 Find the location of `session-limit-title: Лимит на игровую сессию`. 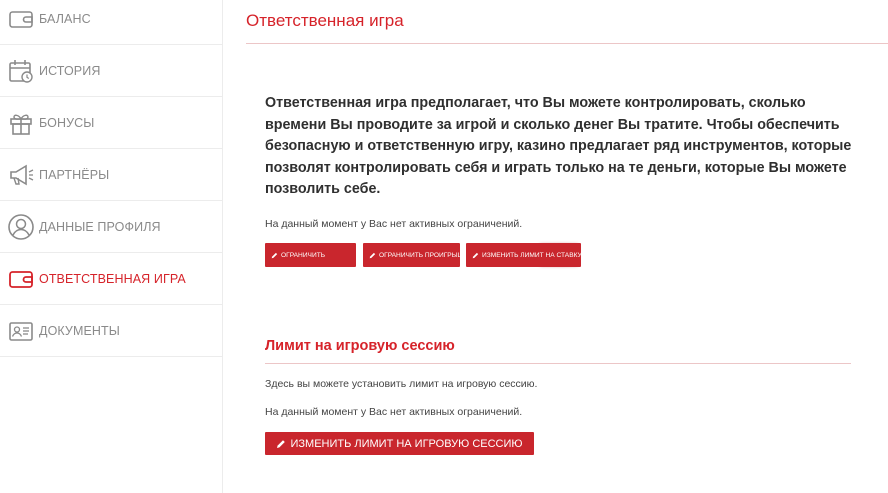

session-limit-title: Лимит на игровую сессию is located at coordinates (360, 346).